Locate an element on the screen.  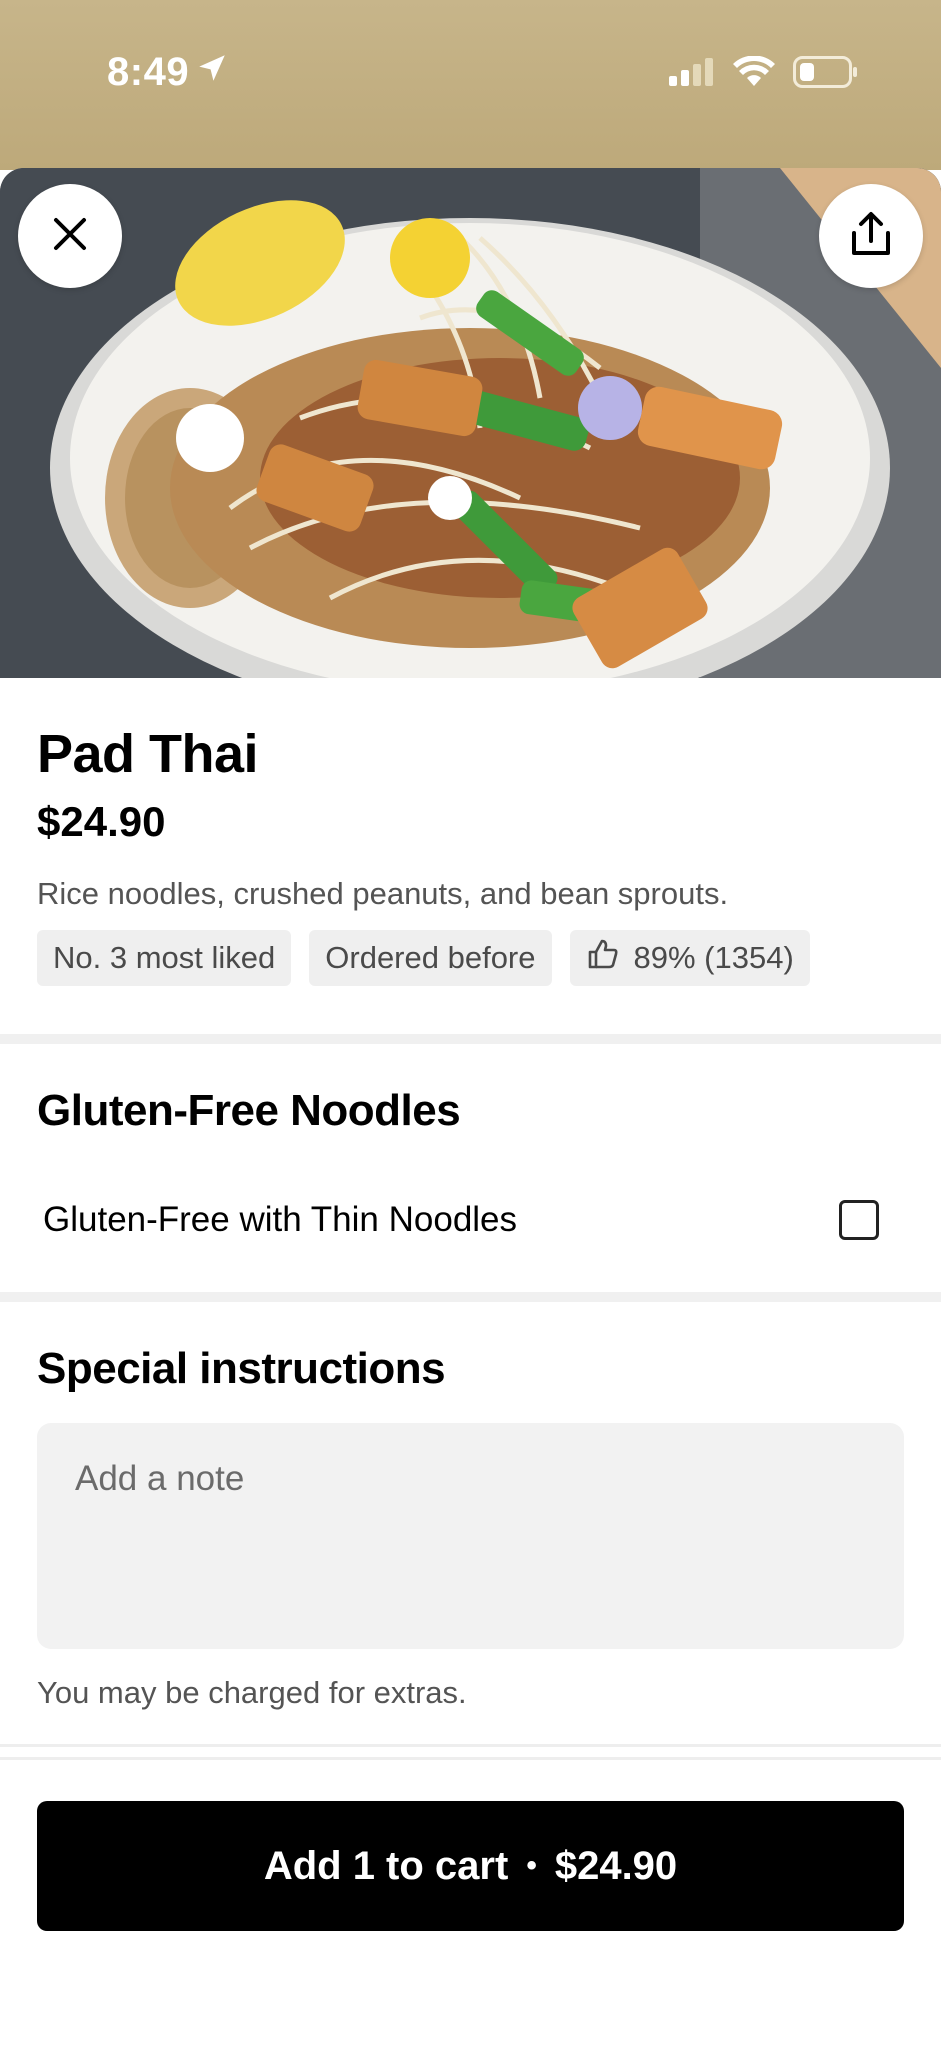
badge-most-liked-label: No. 3 most liked is located at coordinates (164, 957).